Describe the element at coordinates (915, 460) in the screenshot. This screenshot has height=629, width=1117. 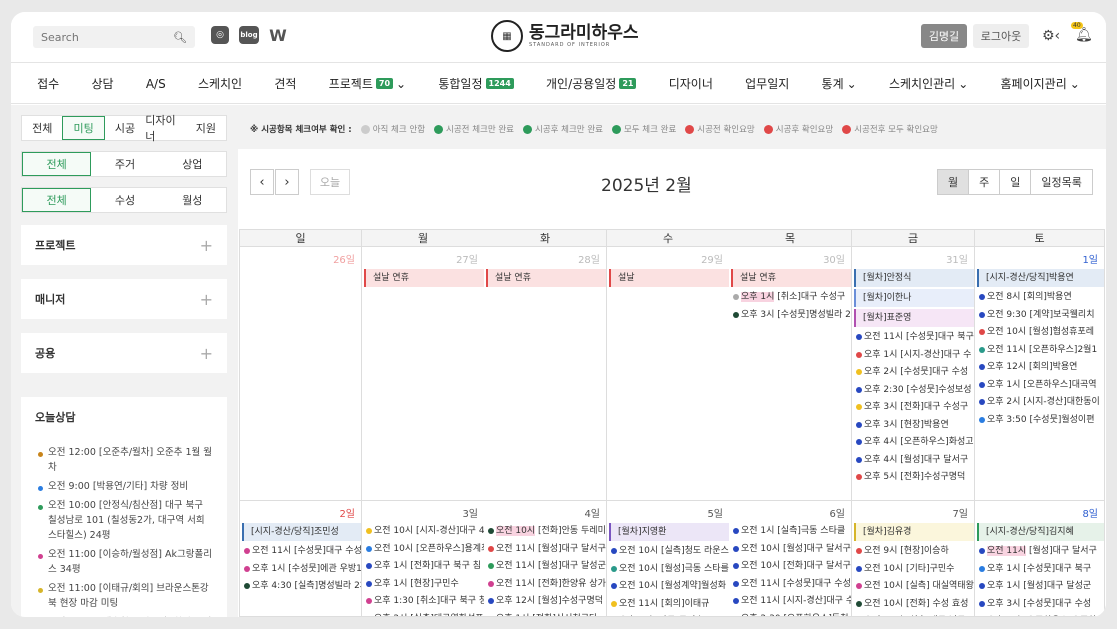
I see `calendar-event: 오후 4시 [월성]대구 달서구` at that location.